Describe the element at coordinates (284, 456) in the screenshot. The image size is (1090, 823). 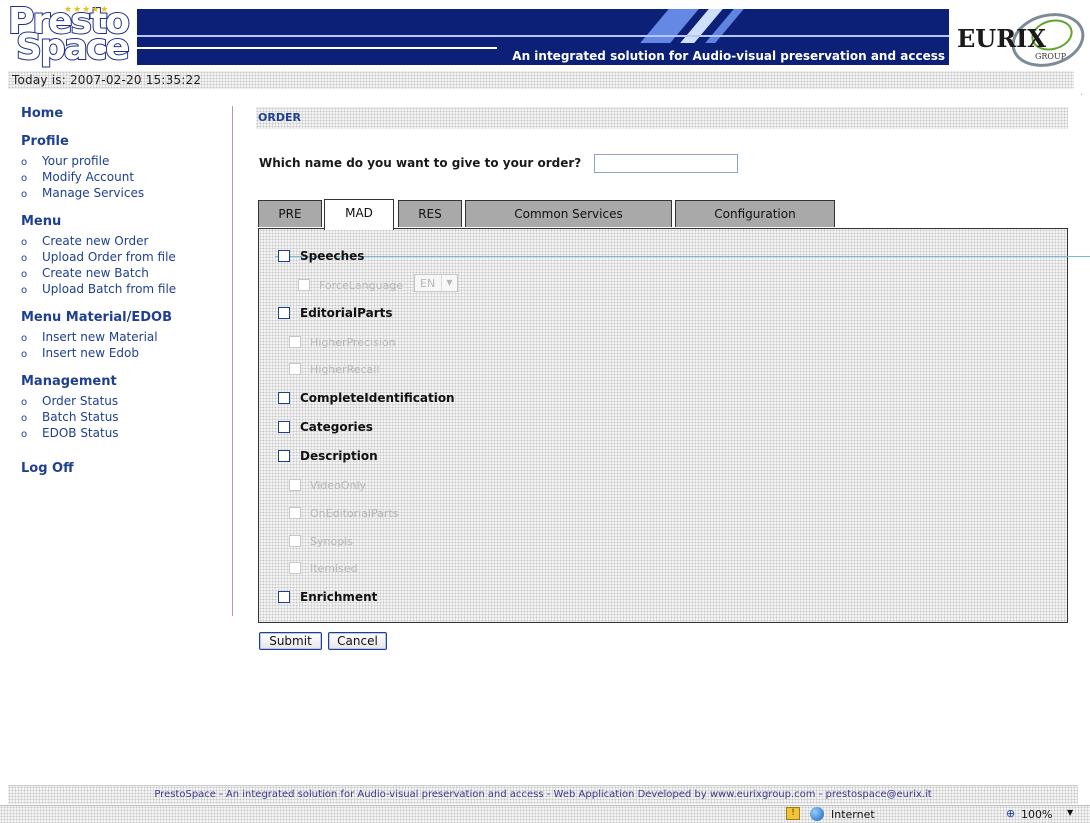
I see `description-checkbox` at that location.